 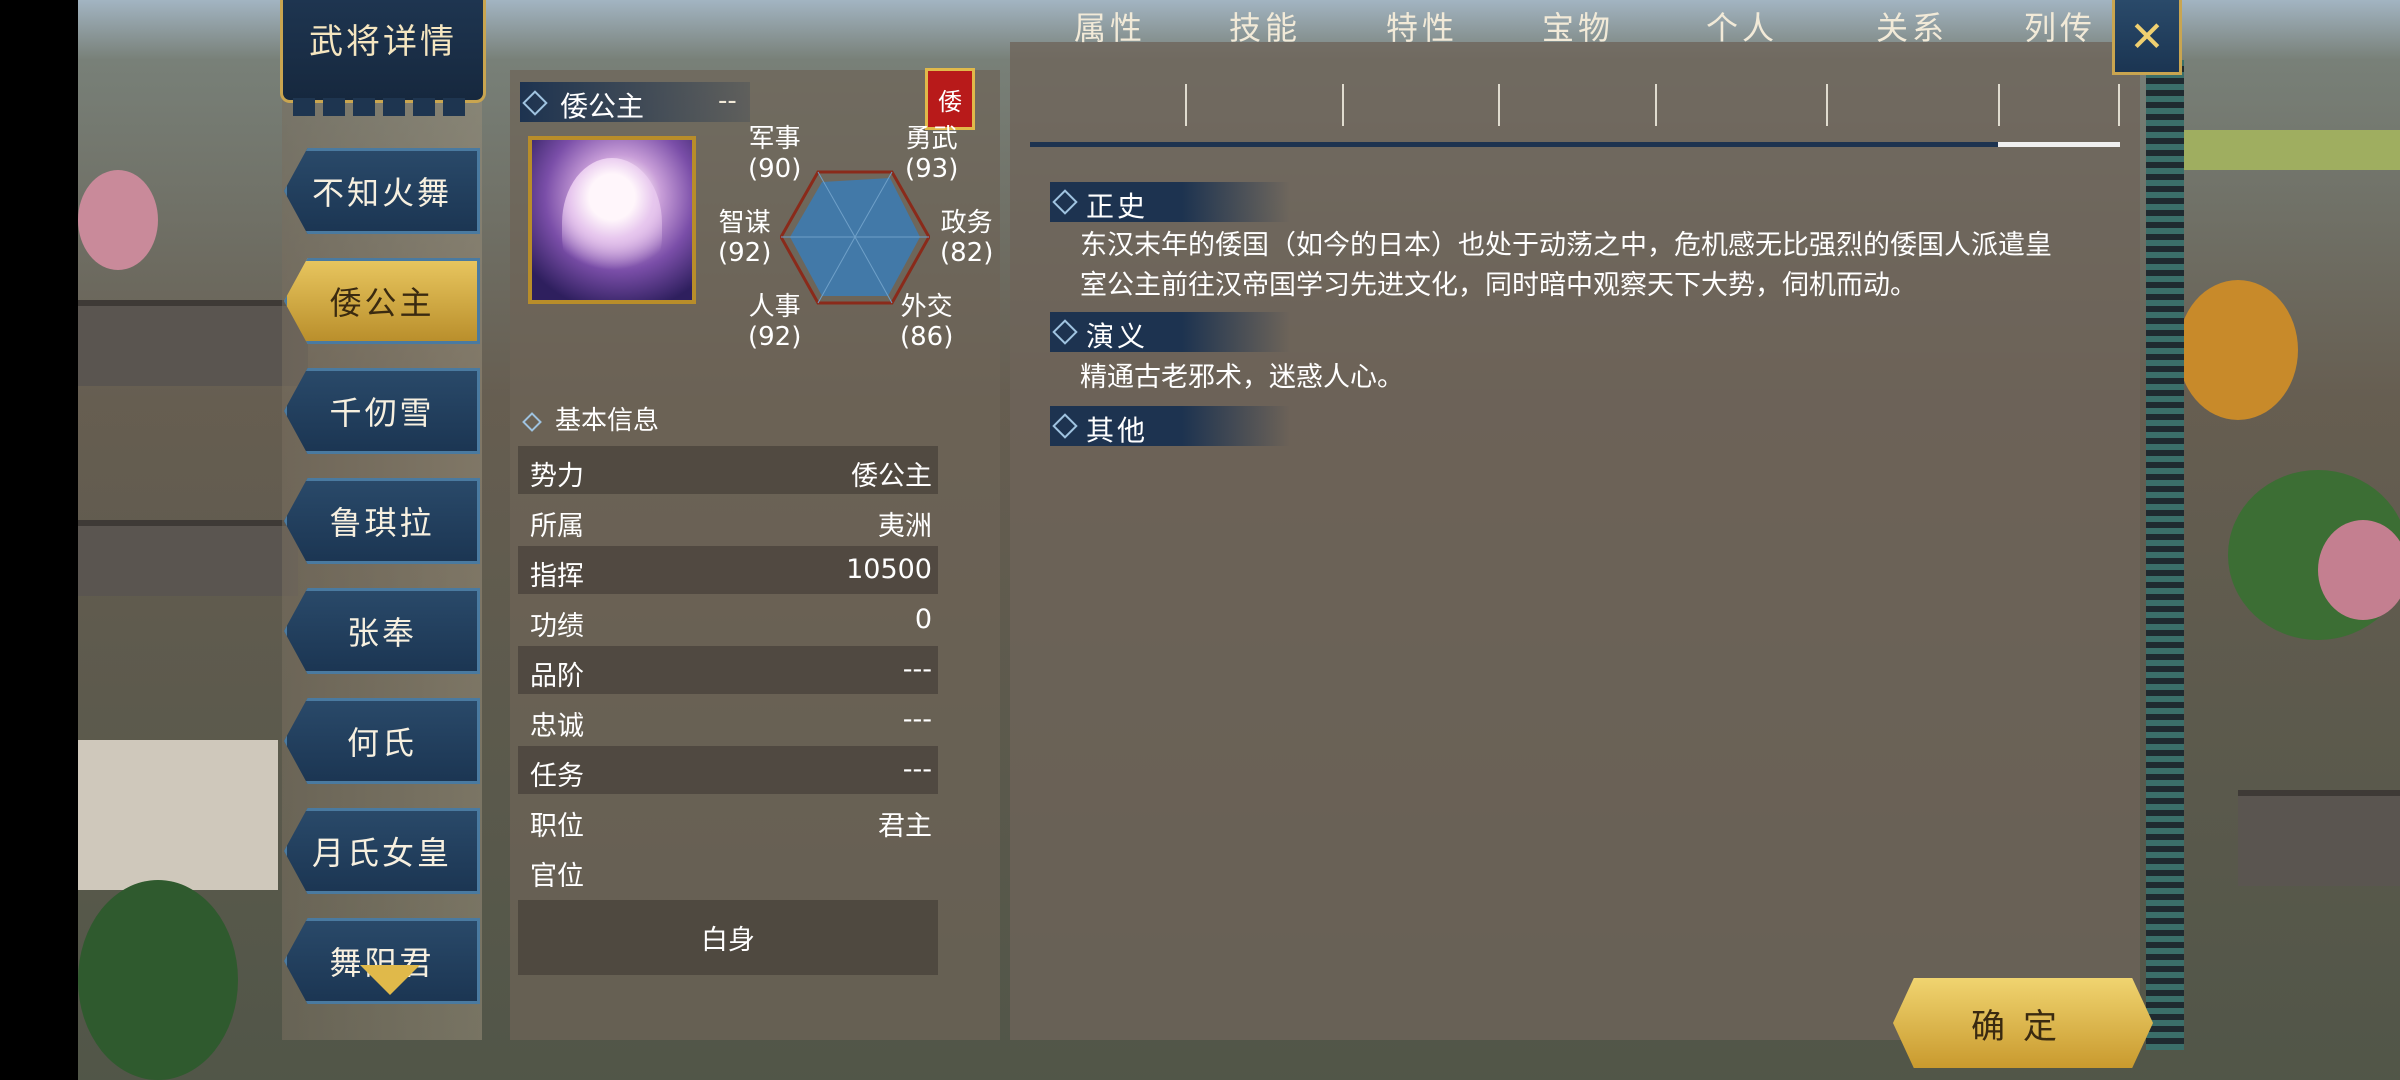 I want to click on tab-treasures: 宝物, so click(x=1578, y=28).